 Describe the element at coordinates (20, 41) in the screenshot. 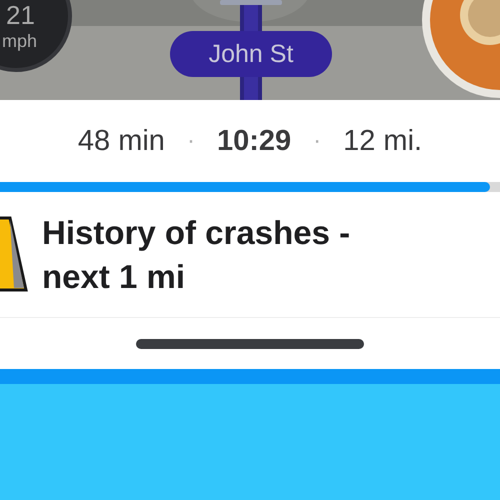

I see `speed-unit: mph` at that location.